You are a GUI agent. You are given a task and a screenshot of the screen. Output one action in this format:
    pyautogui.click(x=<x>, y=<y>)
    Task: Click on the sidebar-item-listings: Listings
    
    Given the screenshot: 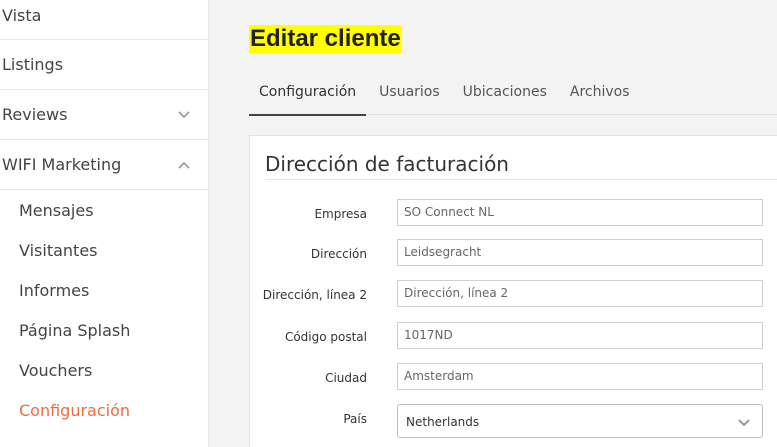 What is the action you would take?
    pyautogui.click(x=104, y=65)
    